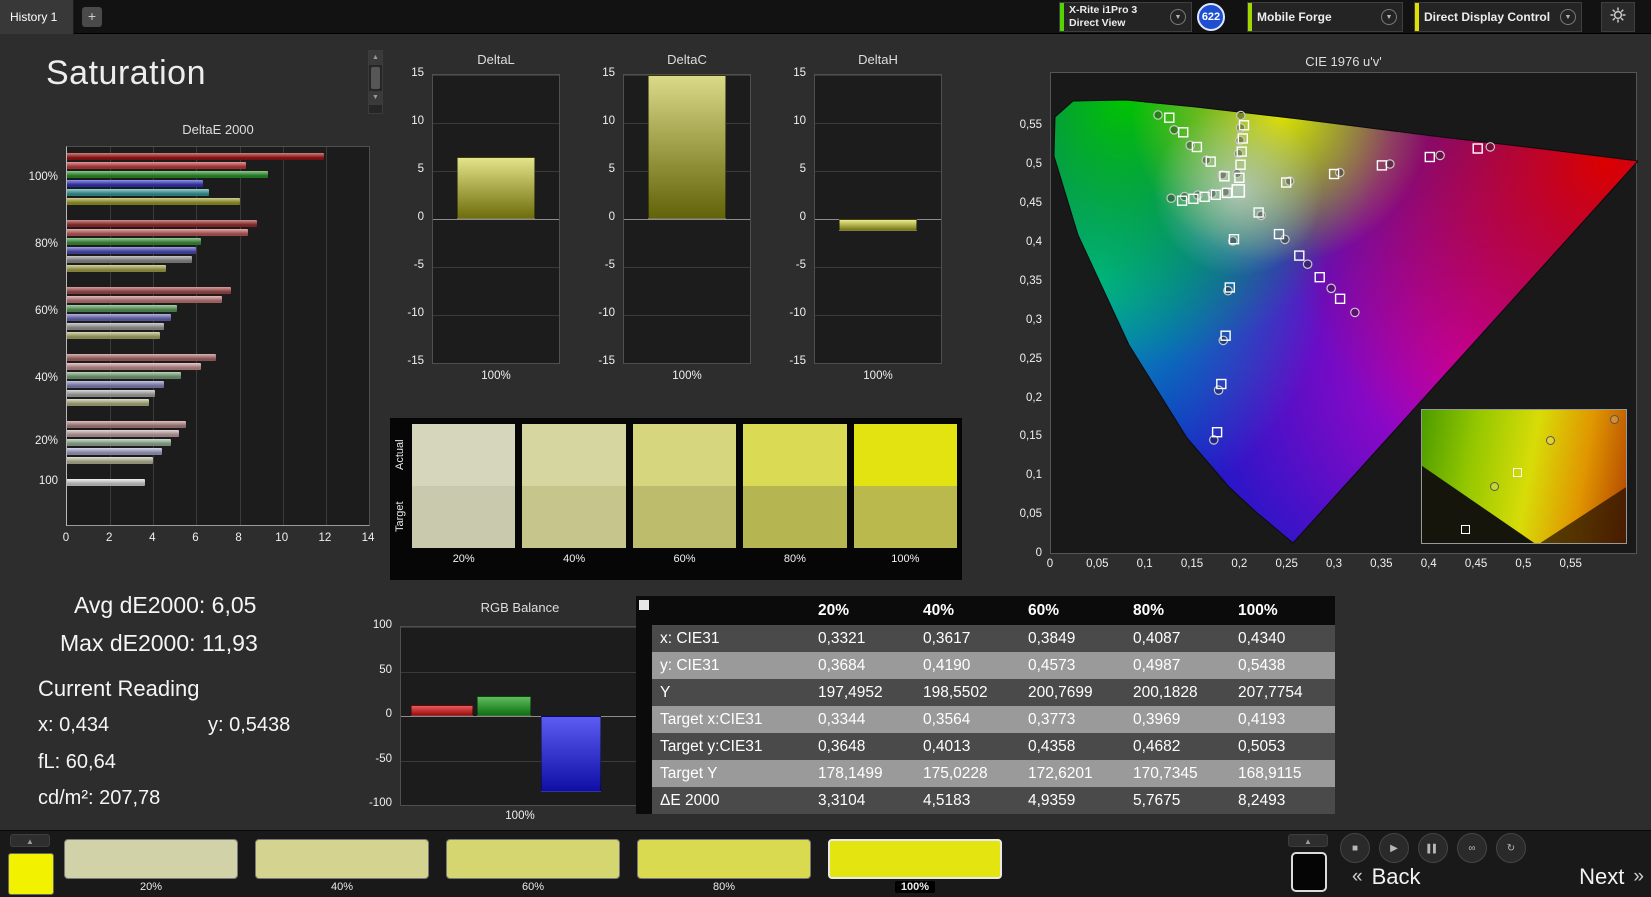  What do you see at coordinates (43, 177) in the screenshot?
I see `group-label: 100%` at bounding box center [43, 177].